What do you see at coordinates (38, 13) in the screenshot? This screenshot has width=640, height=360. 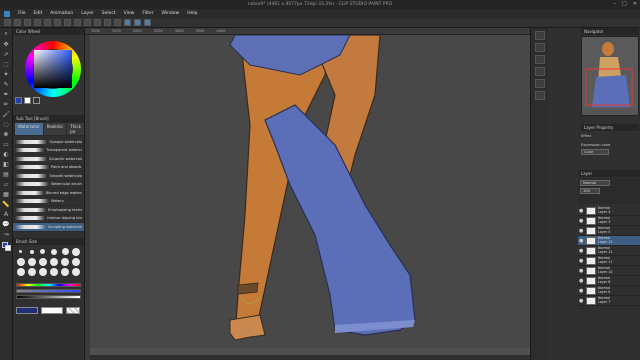 I see `menu-edit: Edit` at bounding box center [38, 13].